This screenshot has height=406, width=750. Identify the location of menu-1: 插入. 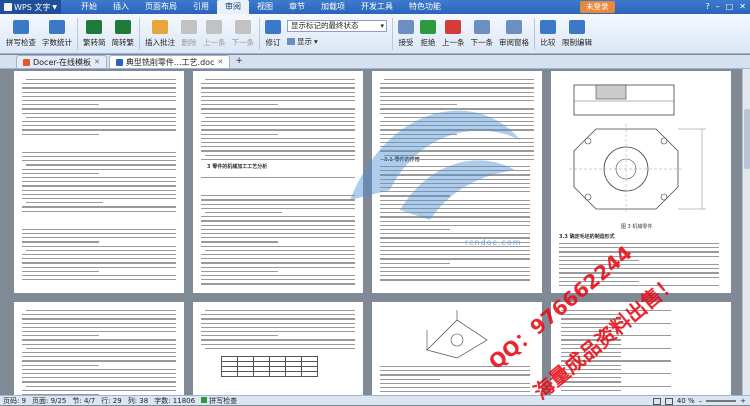
(121, 7).